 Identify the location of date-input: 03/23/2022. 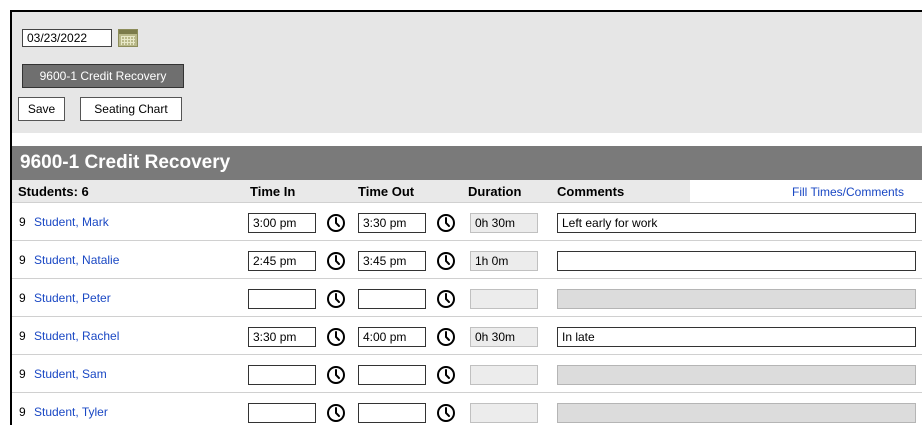
(67, 38).